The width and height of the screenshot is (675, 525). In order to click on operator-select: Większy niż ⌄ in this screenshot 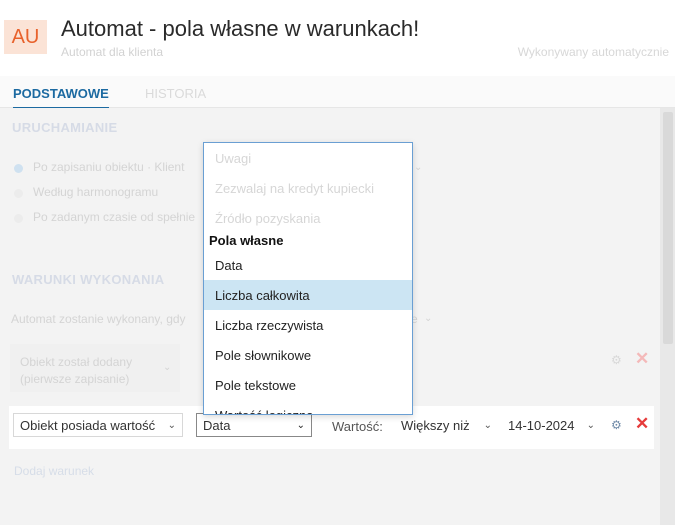, I will do `click(446, 425)`.